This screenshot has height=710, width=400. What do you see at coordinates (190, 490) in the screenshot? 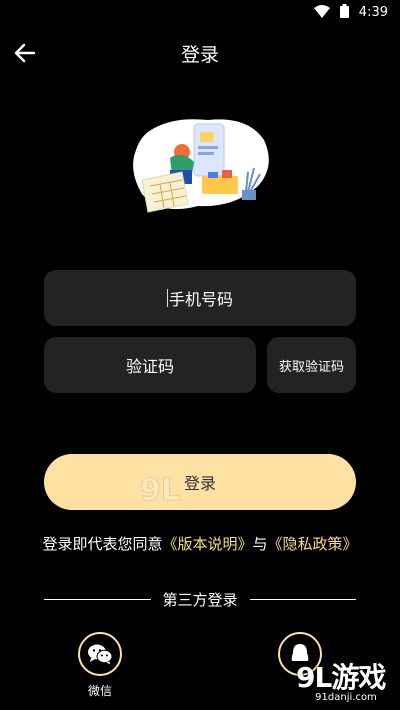
I see `watermark-overlay: 9L` at bounding box center [190, 490].